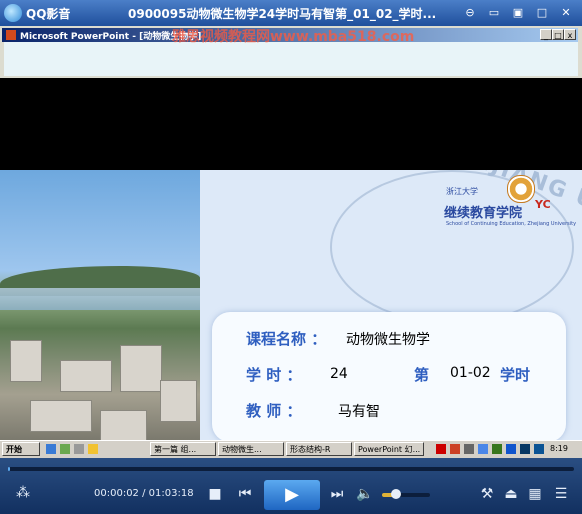 This screenshot has height=514, width=582. I want to click on footprint-icon: ⁂, so click(23, 493).